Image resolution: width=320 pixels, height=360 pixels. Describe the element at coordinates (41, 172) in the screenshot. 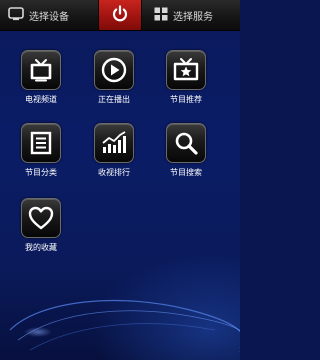

I see `tile-label: 节目分类` at that location.